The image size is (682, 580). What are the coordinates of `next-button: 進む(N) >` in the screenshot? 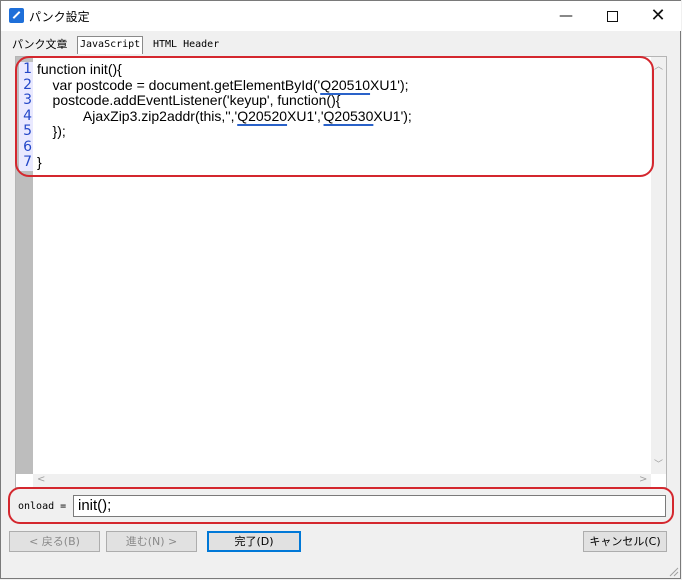 It's located at (151, 541).